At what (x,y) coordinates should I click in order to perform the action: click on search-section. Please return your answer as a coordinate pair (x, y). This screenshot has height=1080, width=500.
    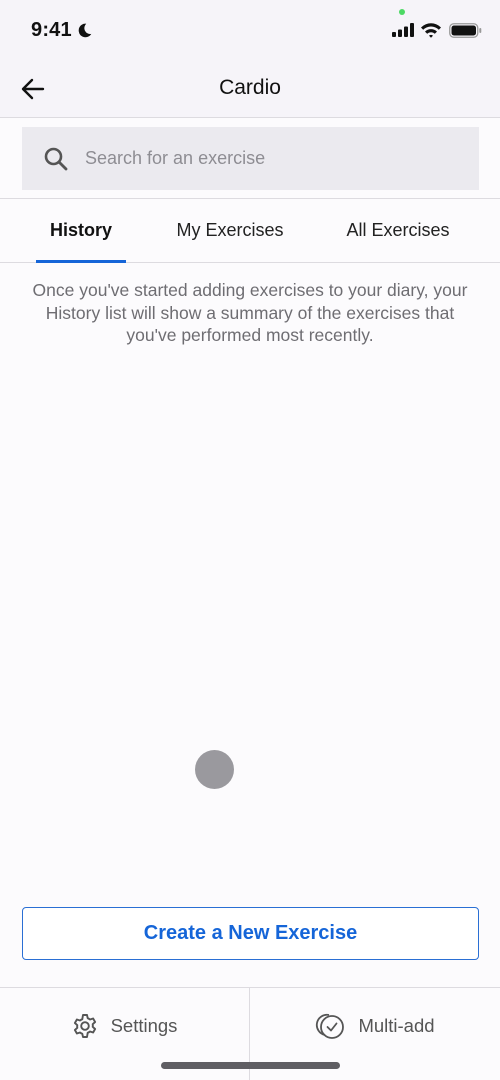
    Looking at the image, I should click on (250, 158).